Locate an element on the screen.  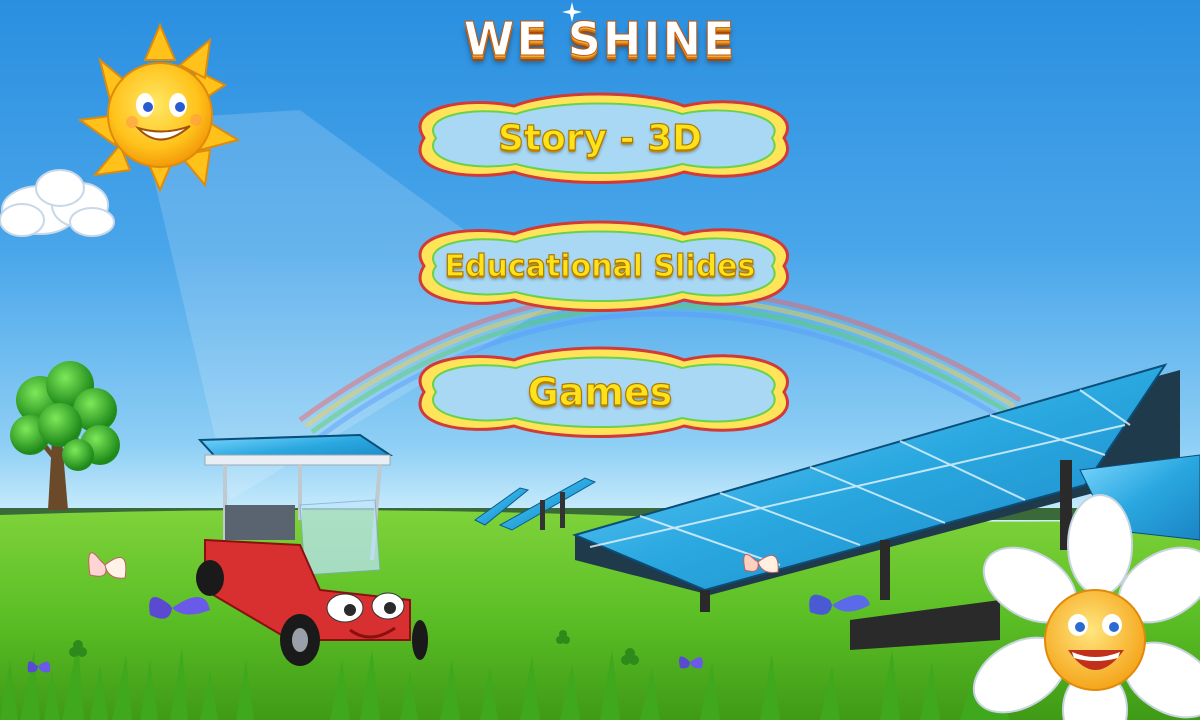
story-3d-label: Story - 3D is located at coordinates (600, 138).